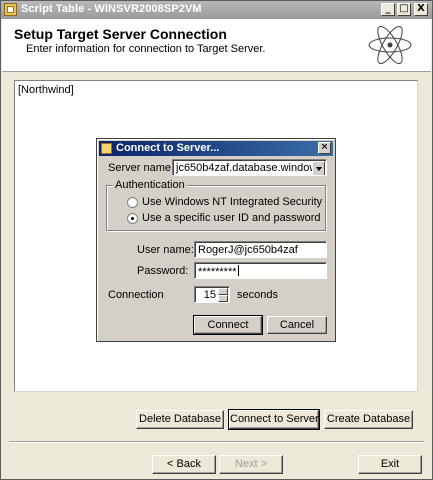 The width and height of the screenshot is (433, 480). I want to click on dialog-close-button: ×, so click(324, 148).